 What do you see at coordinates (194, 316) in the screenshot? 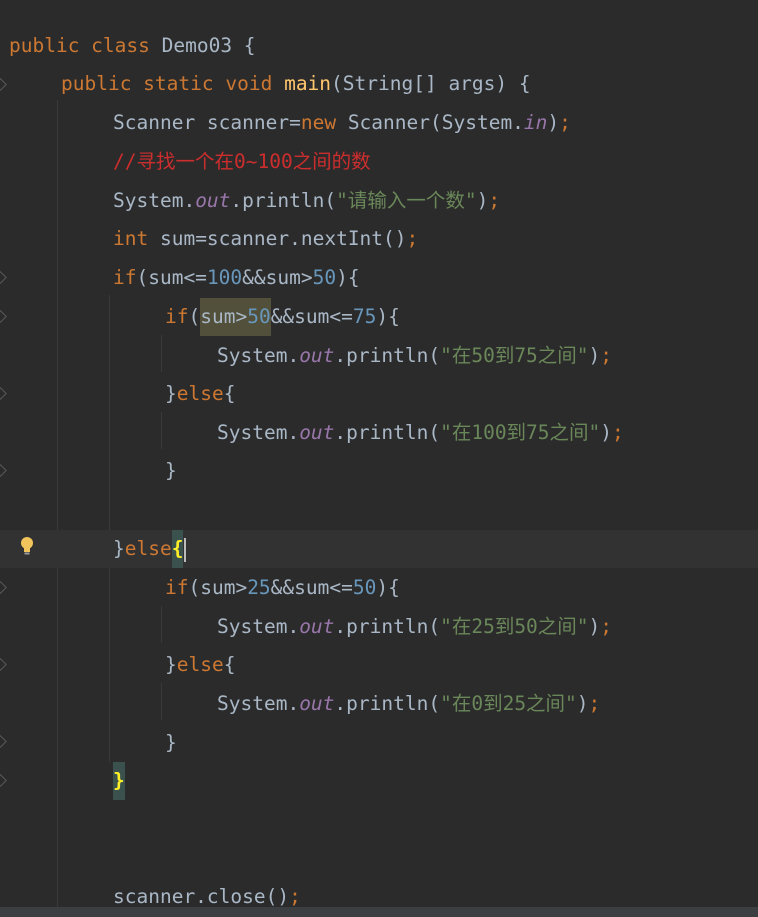
I see `code-text: (` at bounding box center [194, 316].